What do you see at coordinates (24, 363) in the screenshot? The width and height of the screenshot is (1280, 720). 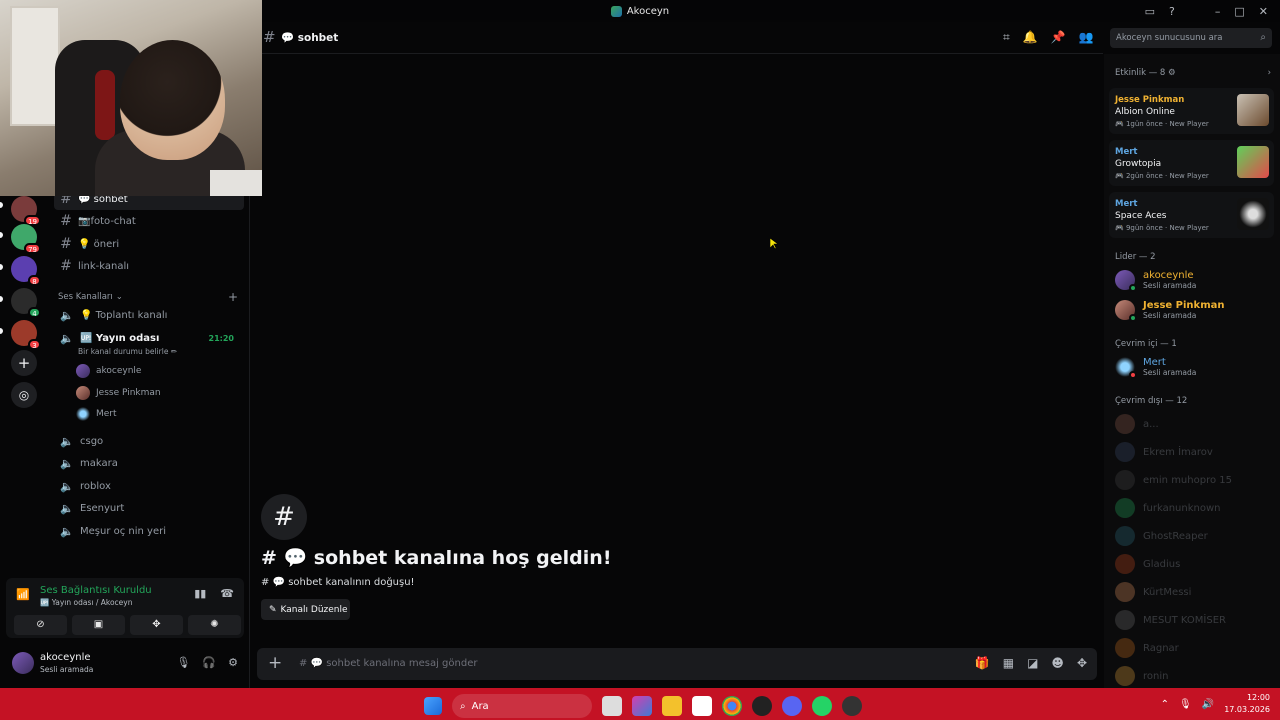 I see `add-server-icon: +` at bounding box center [24, 363].